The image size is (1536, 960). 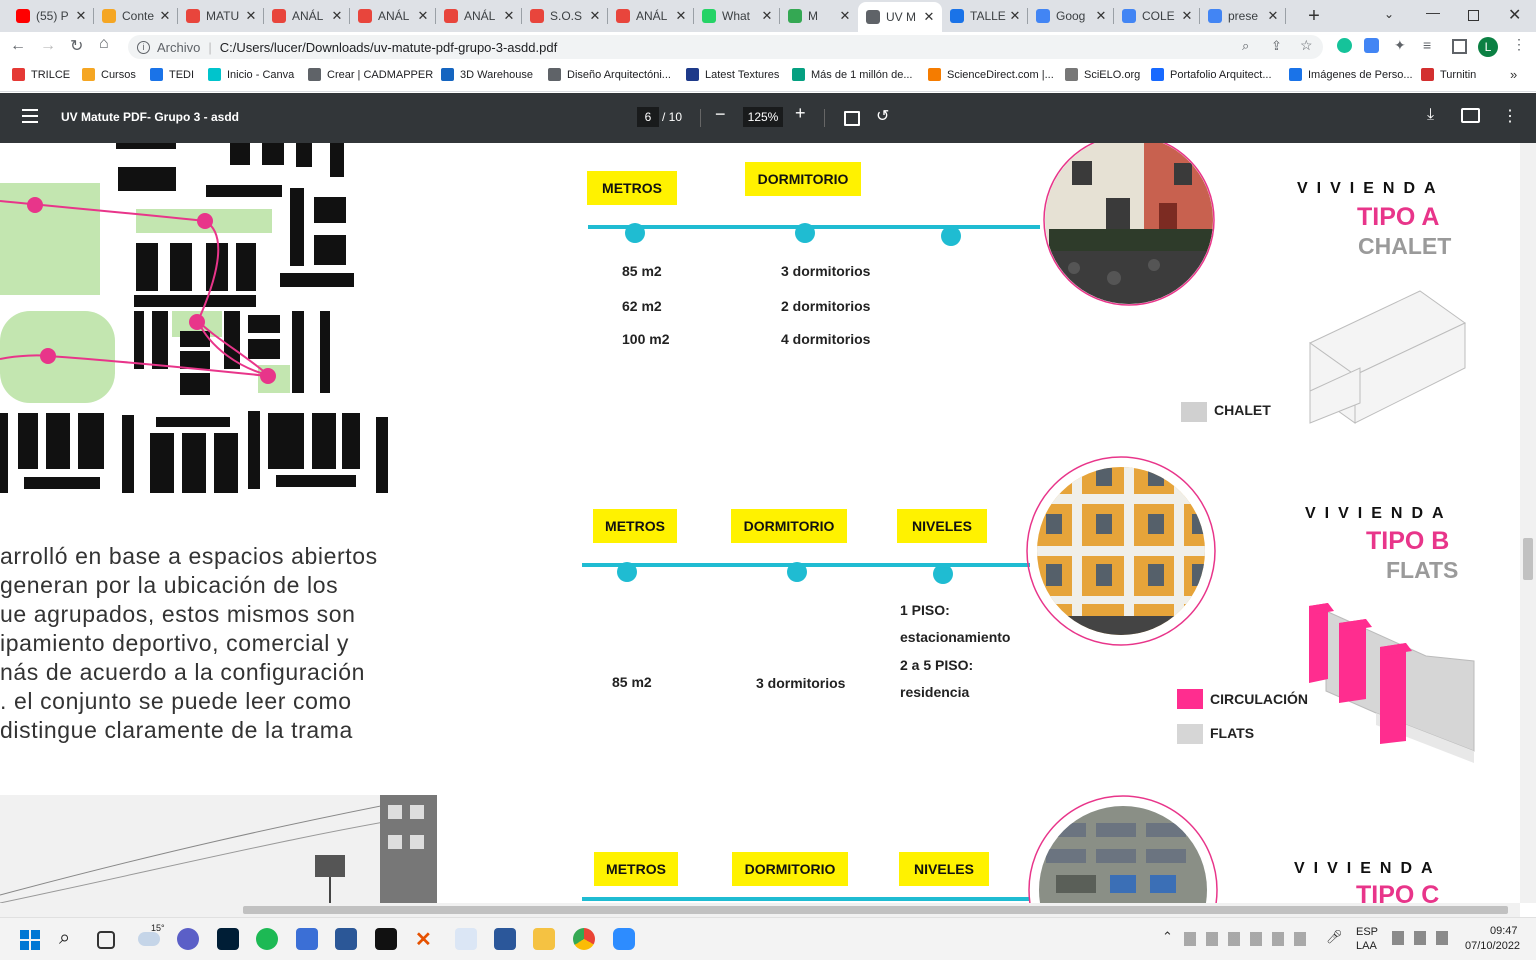 I want to click on horizontal-scrollbar, so click(x=760, y=910).